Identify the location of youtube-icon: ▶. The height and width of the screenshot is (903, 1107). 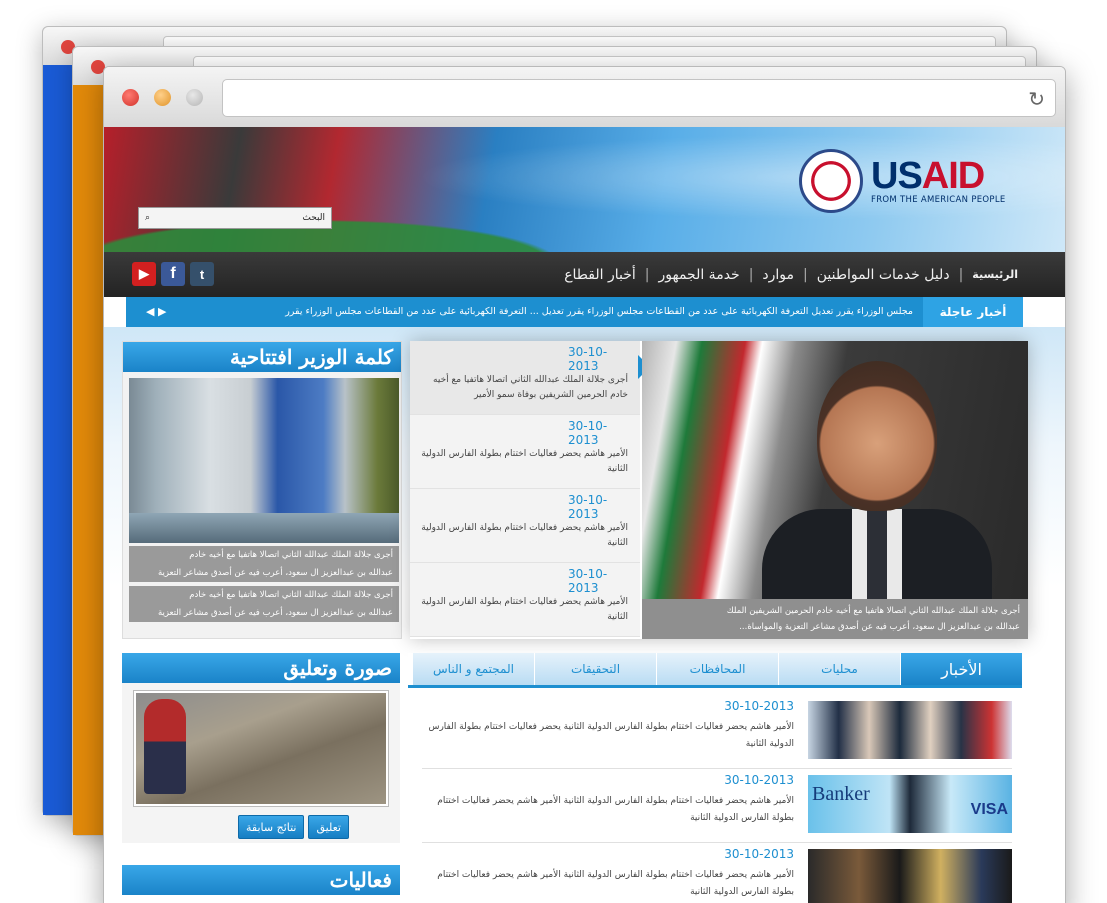
(144, 274).